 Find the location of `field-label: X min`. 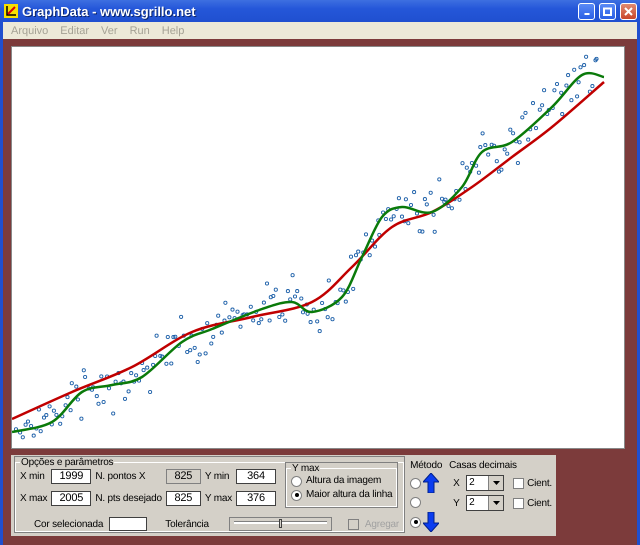

field-label: X min is located at coordinates (33, 476).